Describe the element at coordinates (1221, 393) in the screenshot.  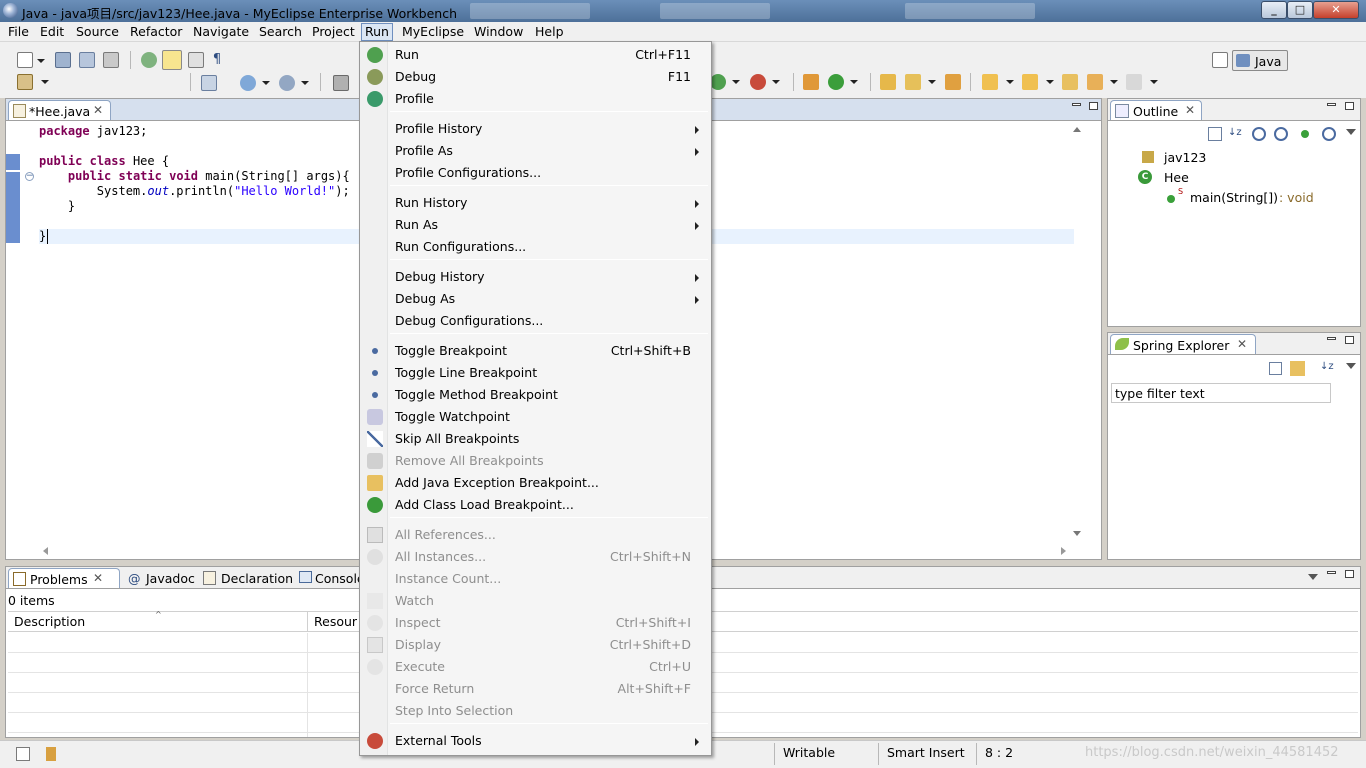
I see `filter-input` at that location.